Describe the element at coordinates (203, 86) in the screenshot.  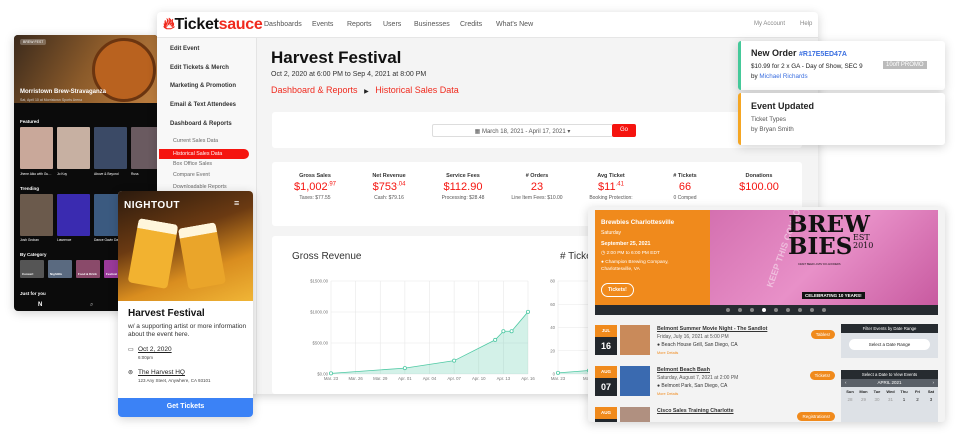
I see `sidebar-marketing: Marketing & Promotion` at that location.